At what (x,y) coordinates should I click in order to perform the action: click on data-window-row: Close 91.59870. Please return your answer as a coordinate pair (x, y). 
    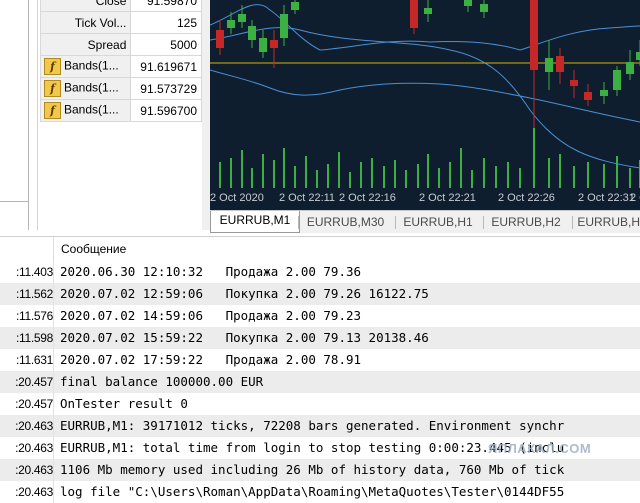
    Looking at the image, I should click on (120, 6).